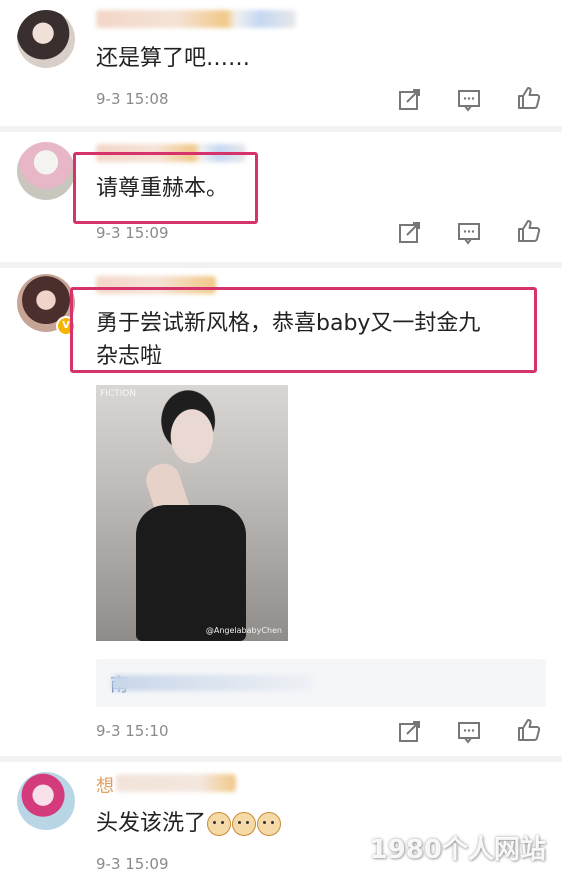 The height and width of the screenshot is (874, 562). What do you see at coordinates (132, 99) in the screenshot?
I see `timestamp: 9-3 15:08` at bounding box center [132, 99].